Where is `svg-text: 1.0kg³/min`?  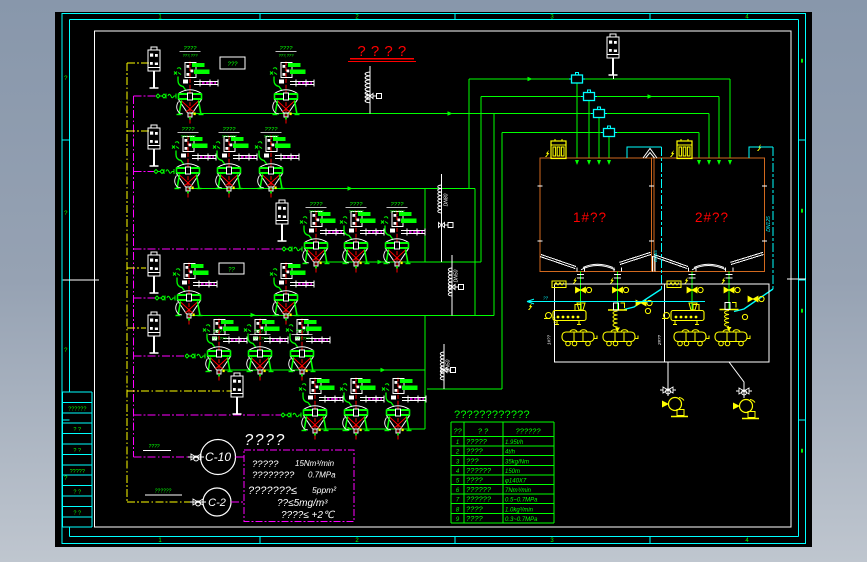 svg-text: 1.0kg³/min is located at coordinates (519, 510).